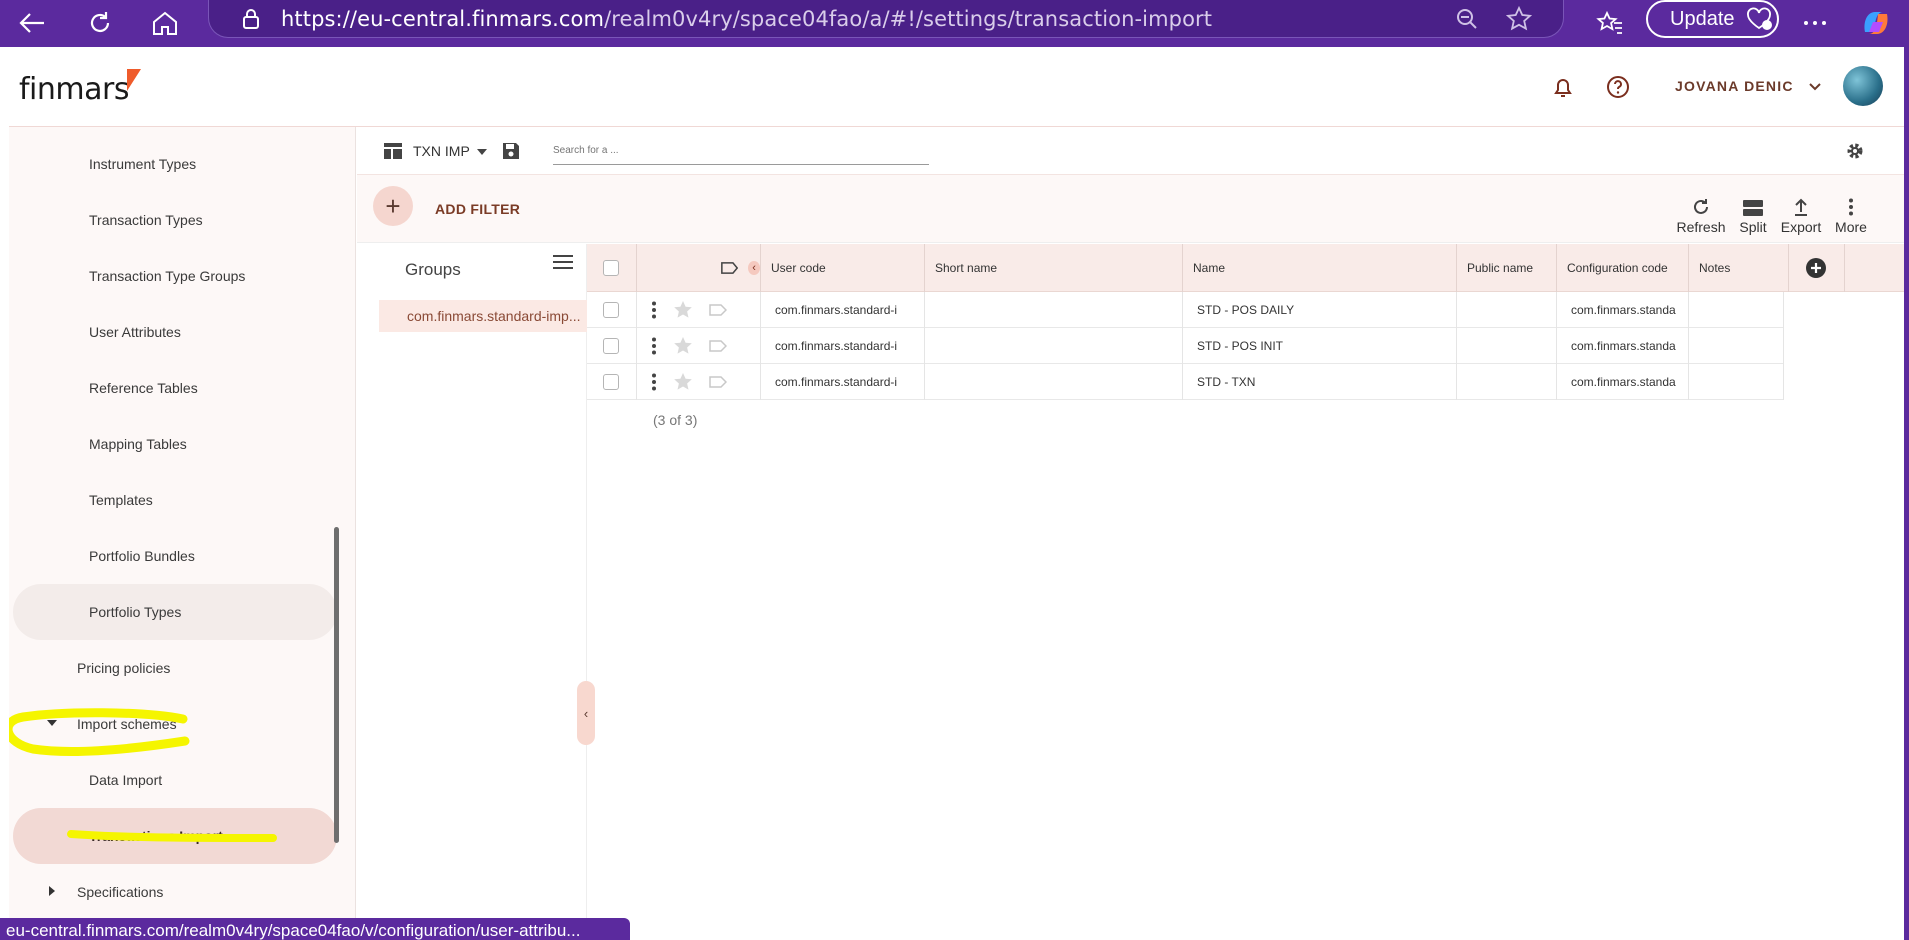 This screenshot has height=940, width=1909. Describe the element at coordinates (450, 151) in the screenshot. I see `layout-selector: TXN IMP` at that location.